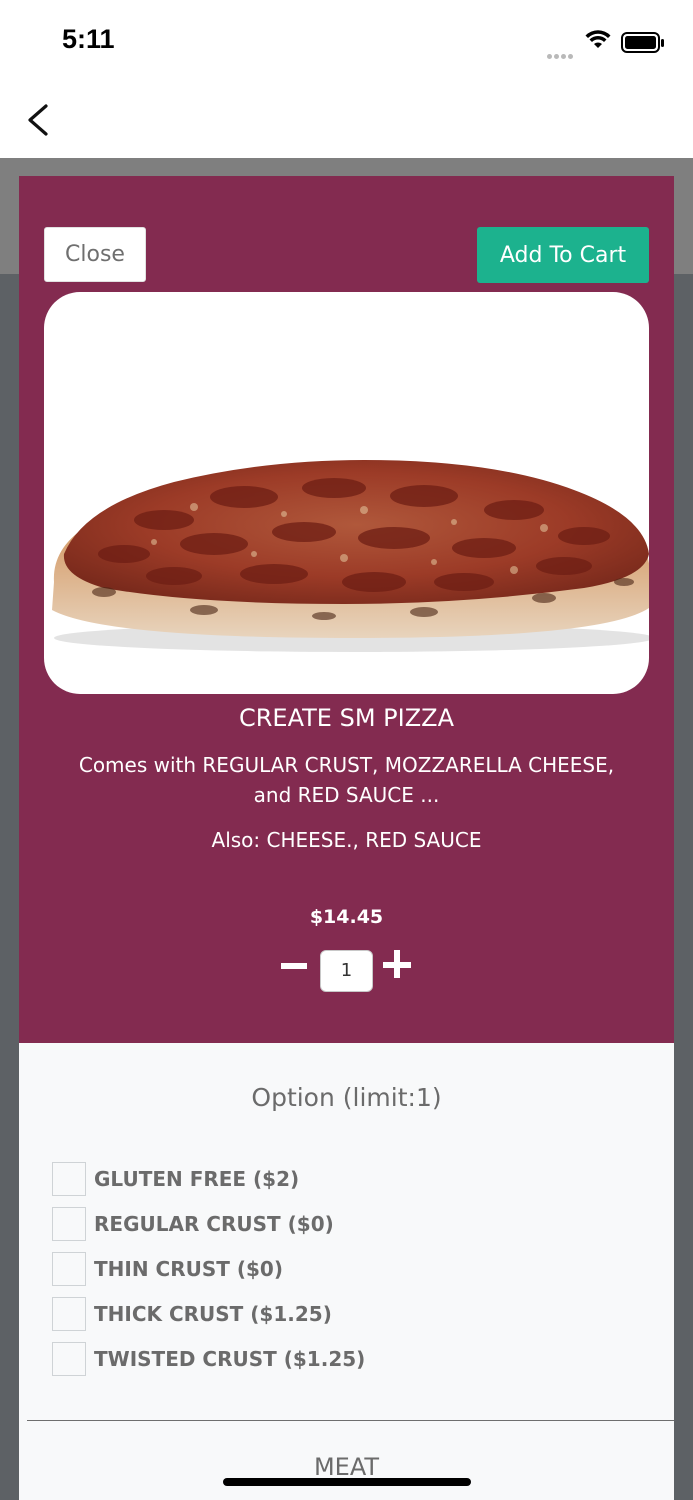 This screenshot has width=693, height=1500. Describe the element at coordinates (346, 121) in the screenshot. I see `navigation-bar` at that location.